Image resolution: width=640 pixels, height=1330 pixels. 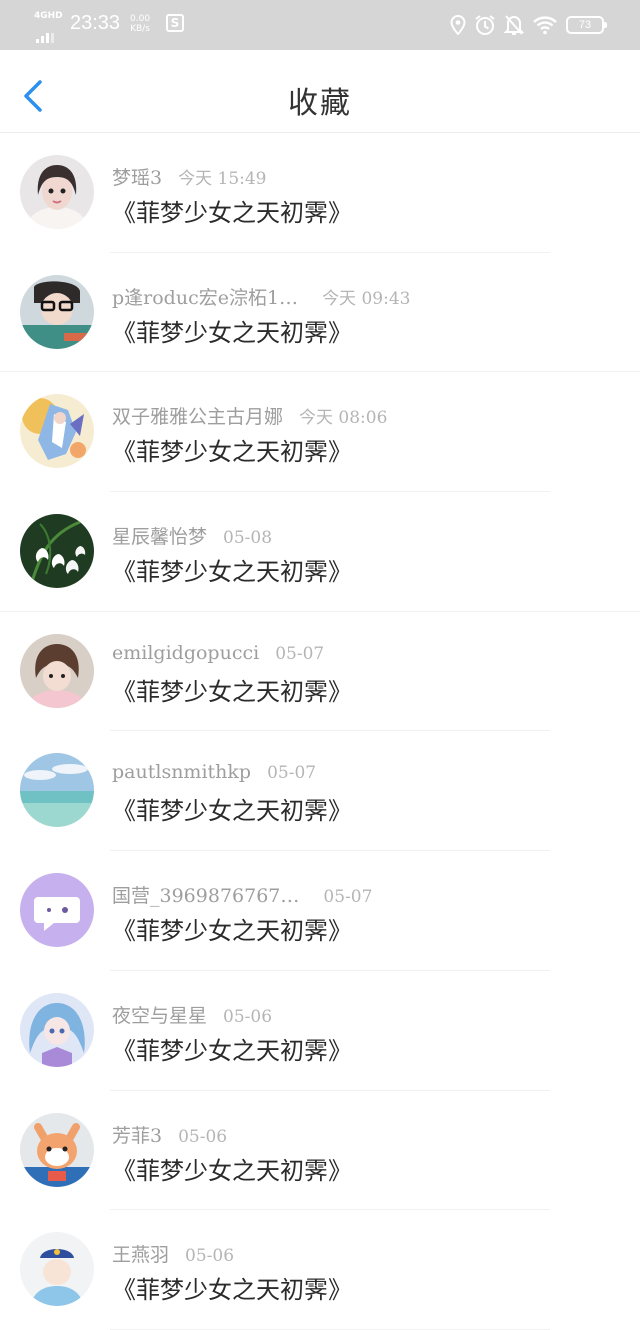 What do you see at coordinates (198, 417) in the screenshot?
I see `user-name: 双子雅雅公主古月娜` at bounding box center [198, 417].